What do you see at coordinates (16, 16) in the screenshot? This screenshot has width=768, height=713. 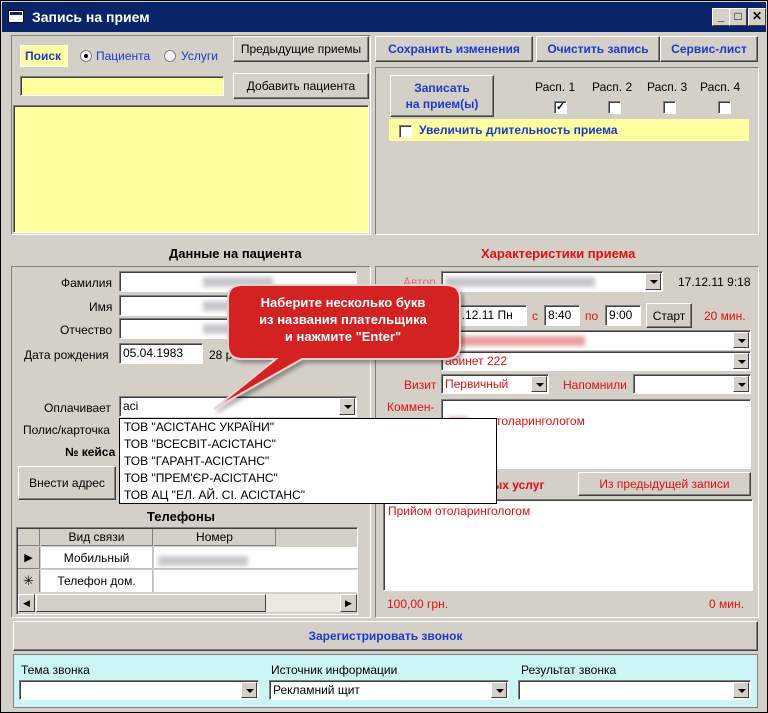 I see `form-icon` at bounding box center [16, 16].